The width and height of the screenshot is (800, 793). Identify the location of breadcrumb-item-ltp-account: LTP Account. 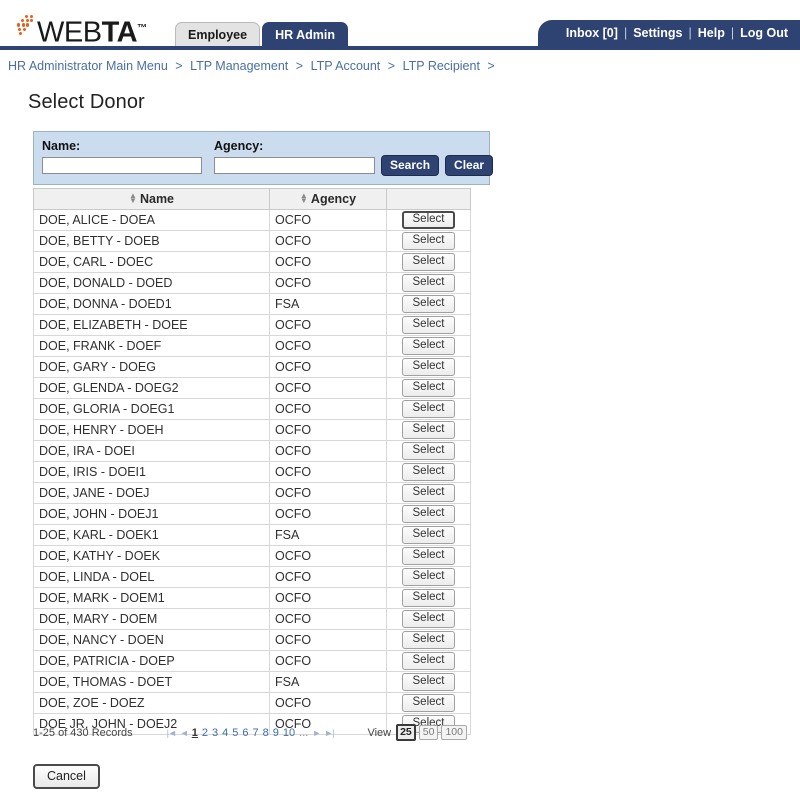
(346, 66).